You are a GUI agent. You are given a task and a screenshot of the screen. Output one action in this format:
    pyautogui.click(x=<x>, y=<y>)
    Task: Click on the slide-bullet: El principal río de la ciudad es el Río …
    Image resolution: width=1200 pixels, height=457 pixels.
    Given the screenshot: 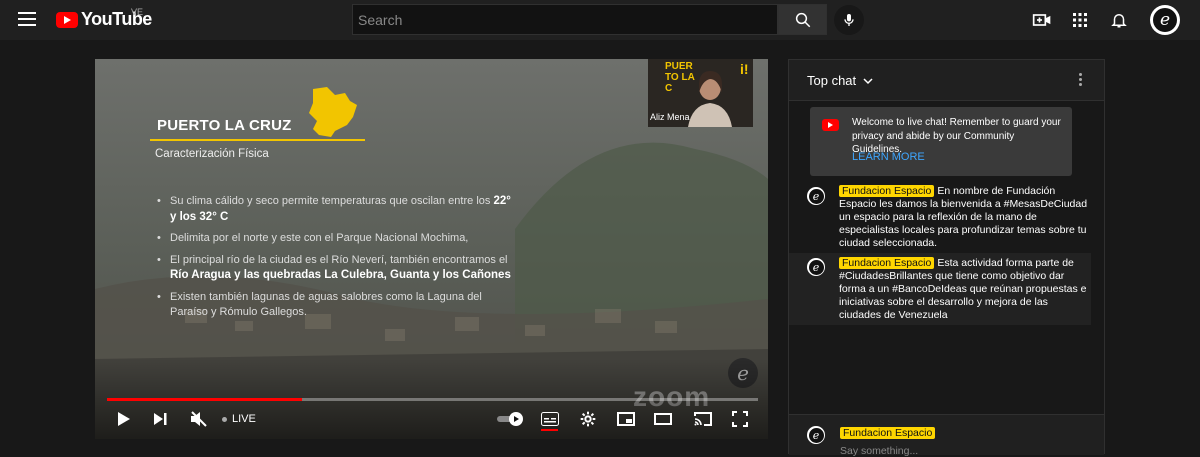 What is the action you would take?
    pyautogui.click(x=337, y=268)
    